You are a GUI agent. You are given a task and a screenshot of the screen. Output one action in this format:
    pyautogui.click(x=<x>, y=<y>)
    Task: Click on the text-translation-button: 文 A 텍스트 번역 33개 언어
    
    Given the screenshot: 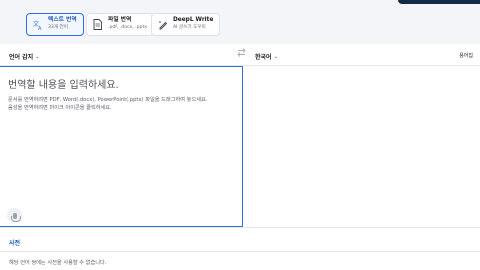 What is the action you would take?
    pyautogui.click(x=55, y=24)
    